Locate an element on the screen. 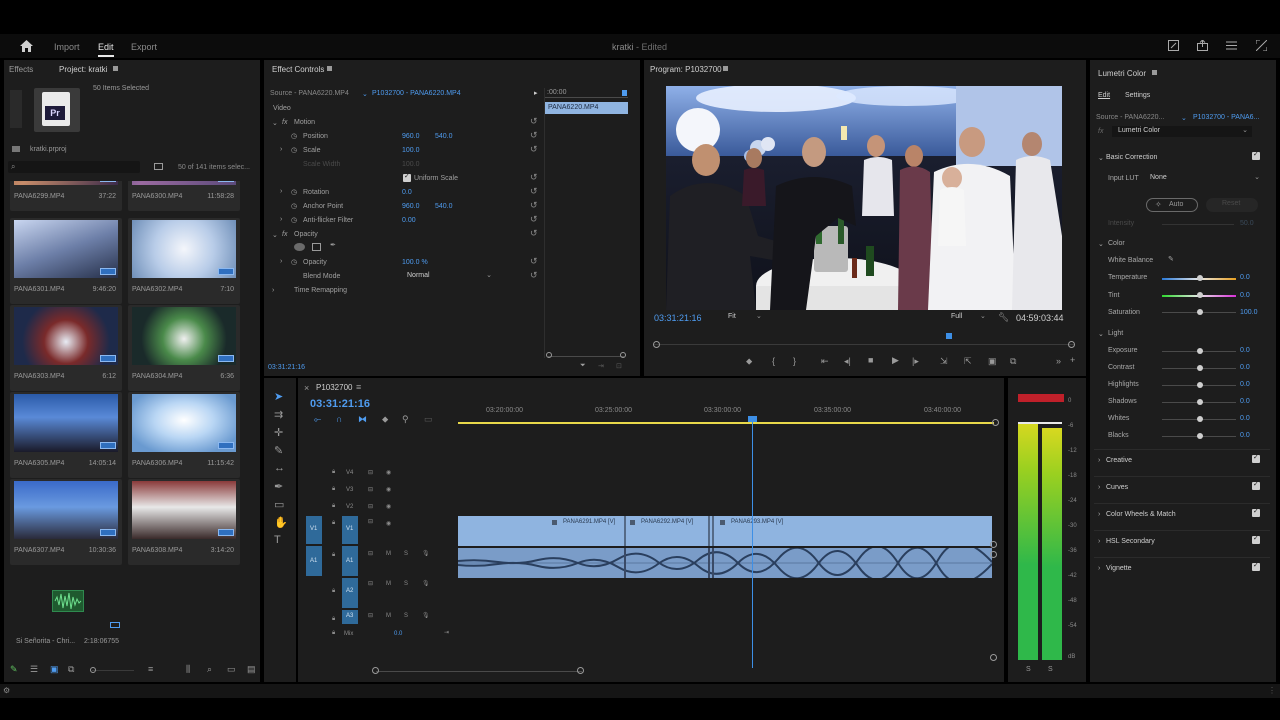 The image size is (1280, 720). rect-mask-icon is located at coordinates (316, 247).